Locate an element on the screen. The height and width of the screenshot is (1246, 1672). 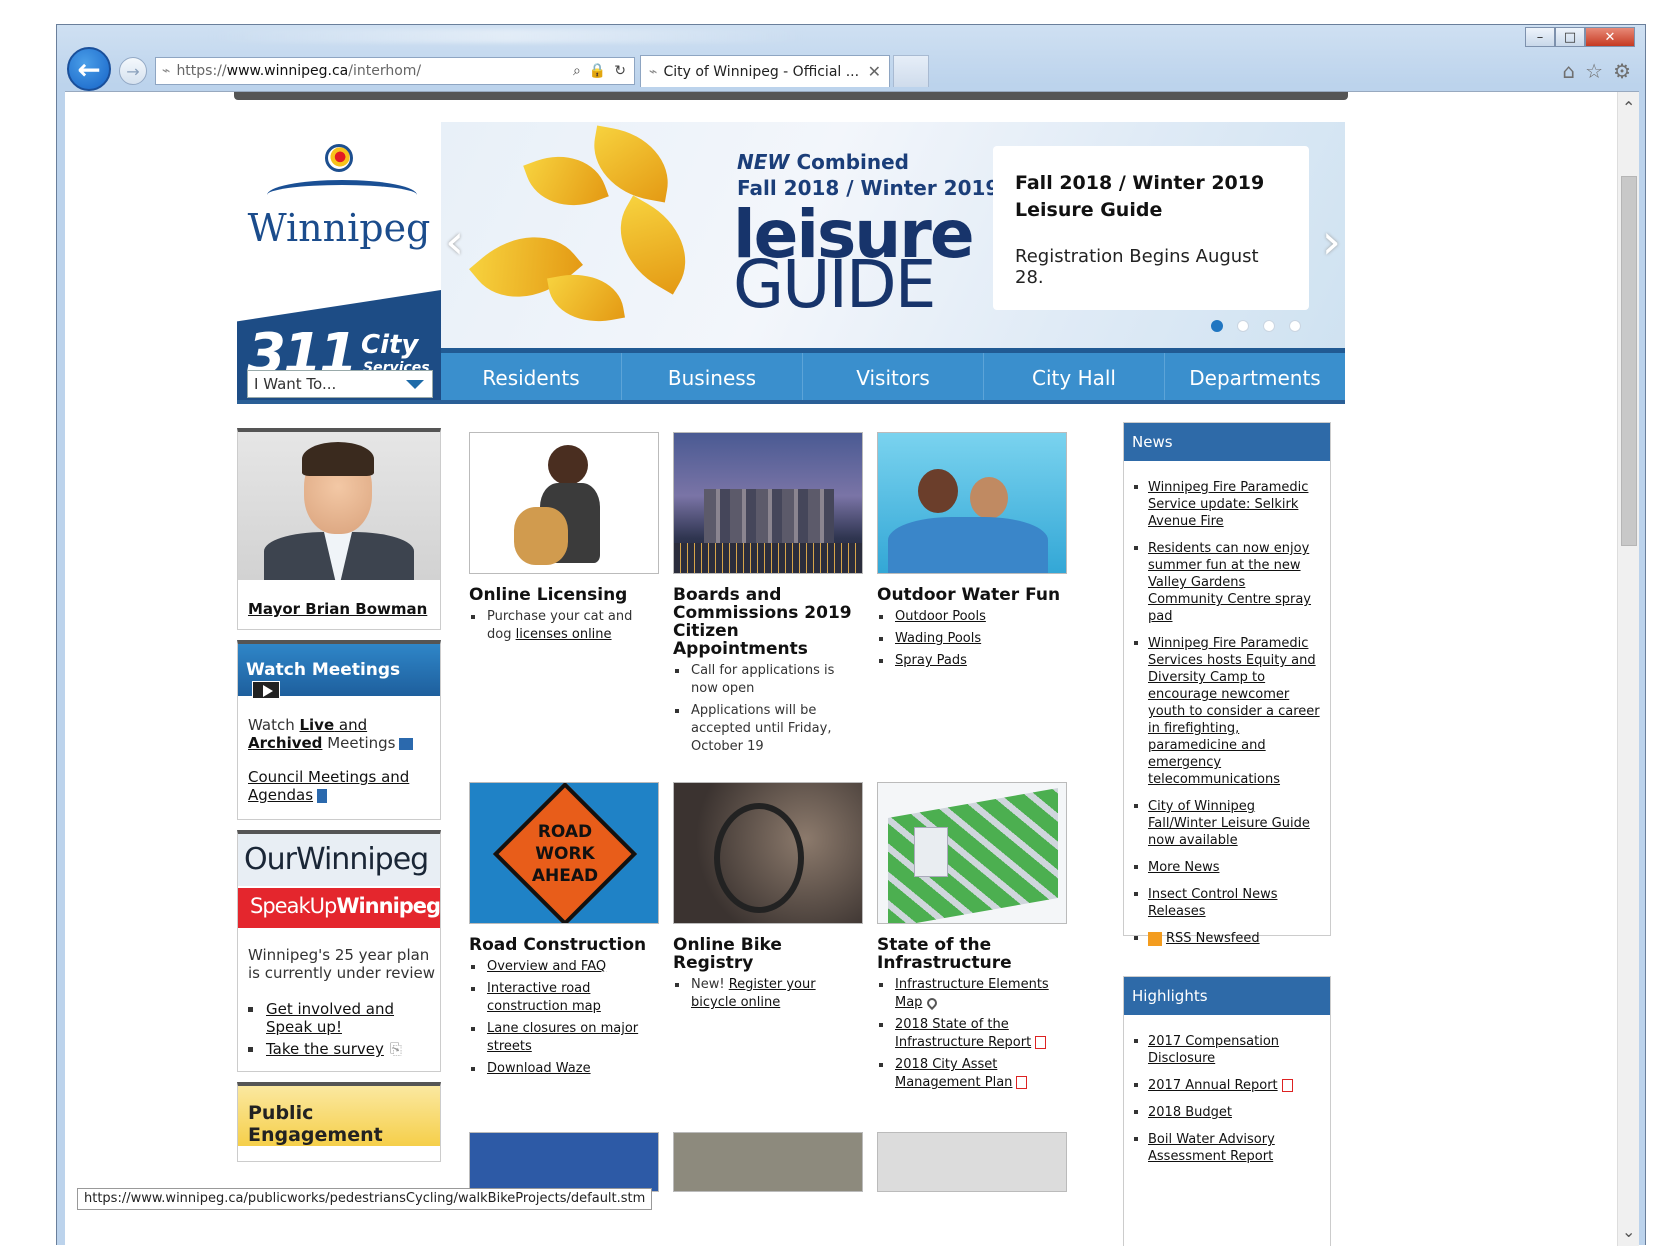
rss-icon is located at coordinates (1155, 938).